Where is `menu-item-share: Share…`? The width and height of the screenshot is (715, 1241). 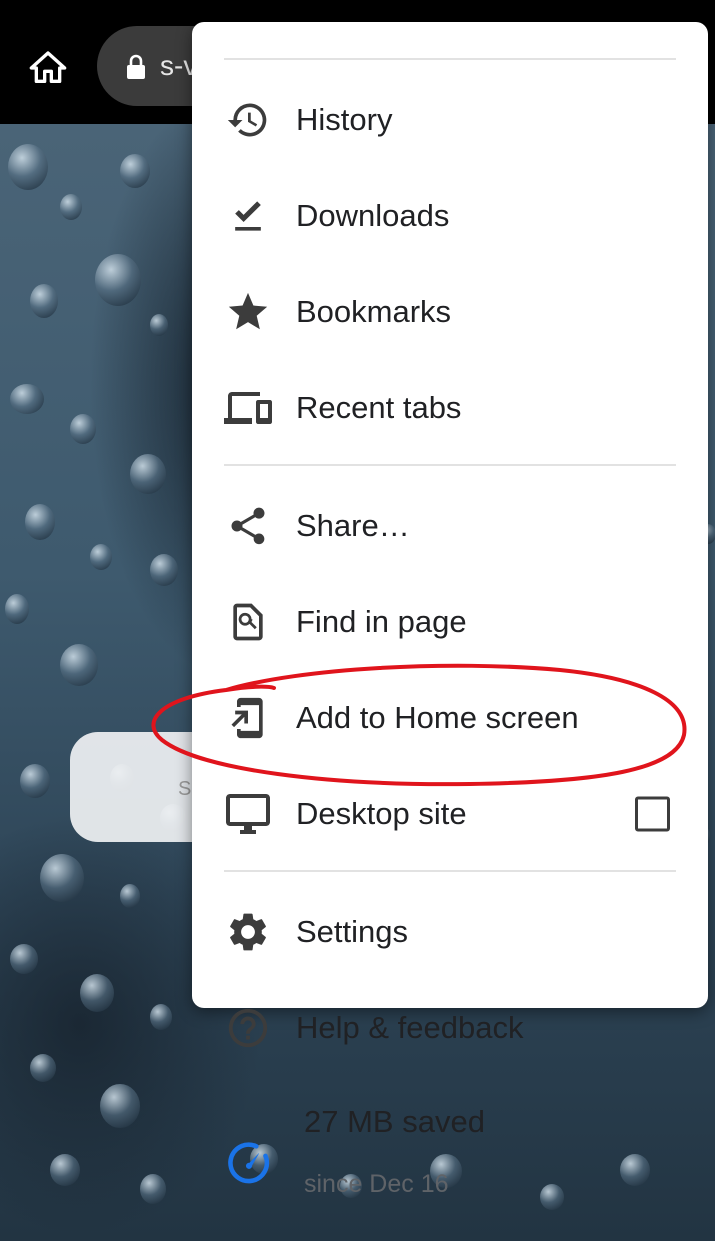 menu-item-share: Share… is located at coordinates (450, 526).